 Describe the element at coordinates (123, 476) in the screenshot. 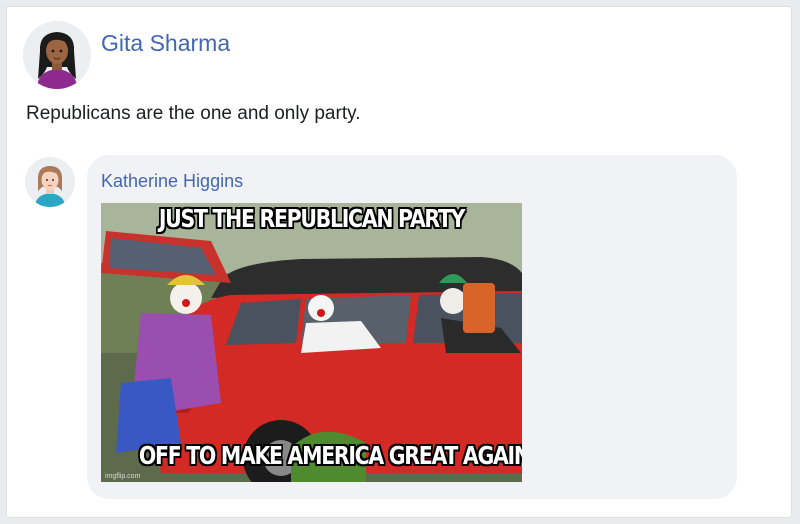

I see `meme-watermark: imgflip.com` at that location.